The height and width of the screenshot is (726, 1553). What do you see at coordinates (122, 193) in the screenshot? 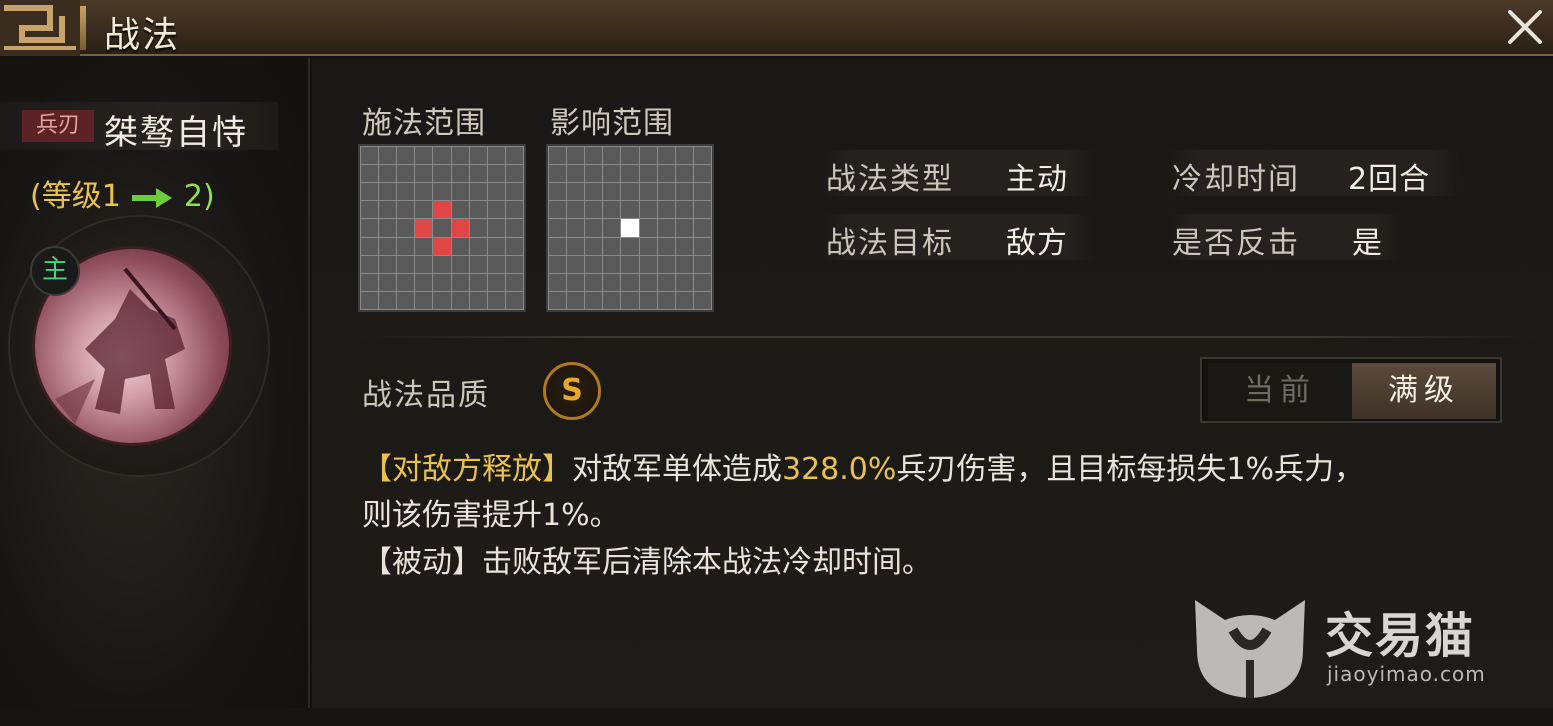
I see `skill-level: (等级1 2)` at bounding box center [122, 193].